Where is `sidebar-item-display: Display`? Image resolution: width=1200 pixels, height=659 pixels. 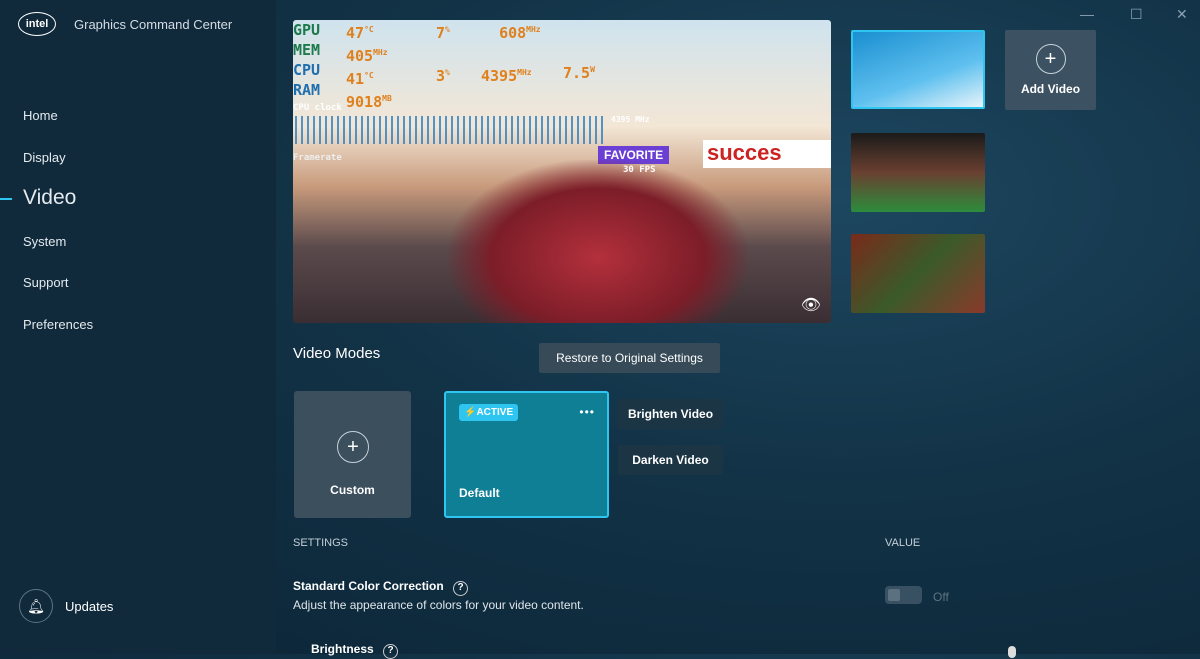
sidebar-item-display: Display is located at coordinates (44, 157).